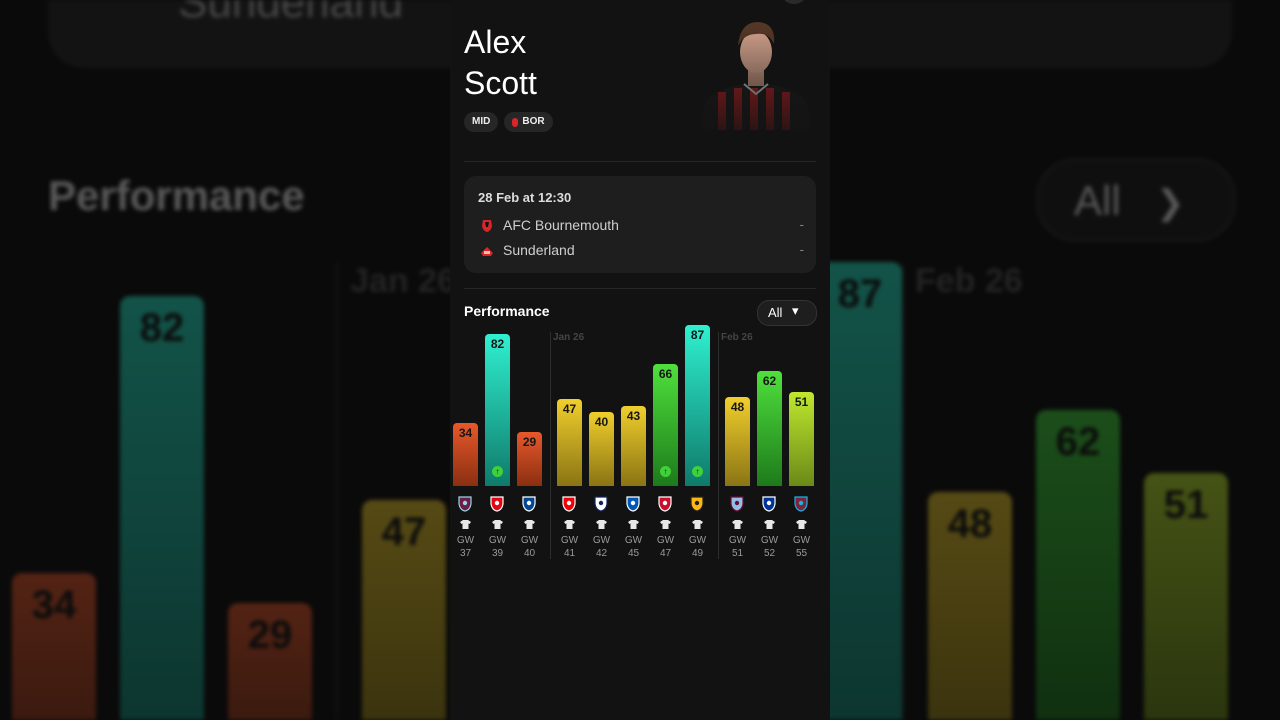 This screenshot has height=720, width=1280. What do you see at coordinates (495, 42) in the screenshot?
I see `player-first-name: Alex` at bounding box center [495, 42].